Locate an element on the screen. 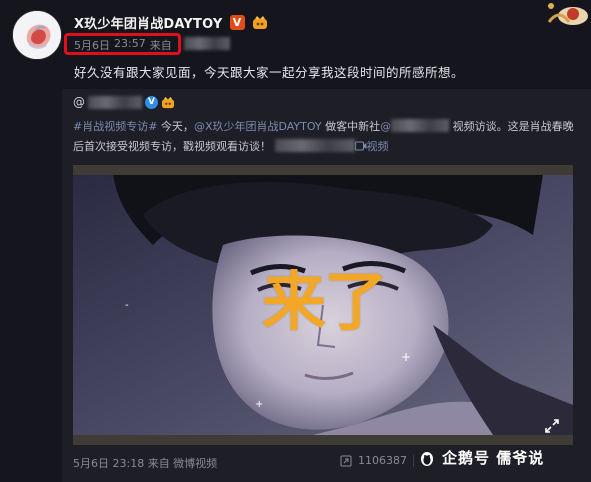 The width and height of the screenshot is (591, 482). post-date: 5月6日 is located at coordinates (92, 45).